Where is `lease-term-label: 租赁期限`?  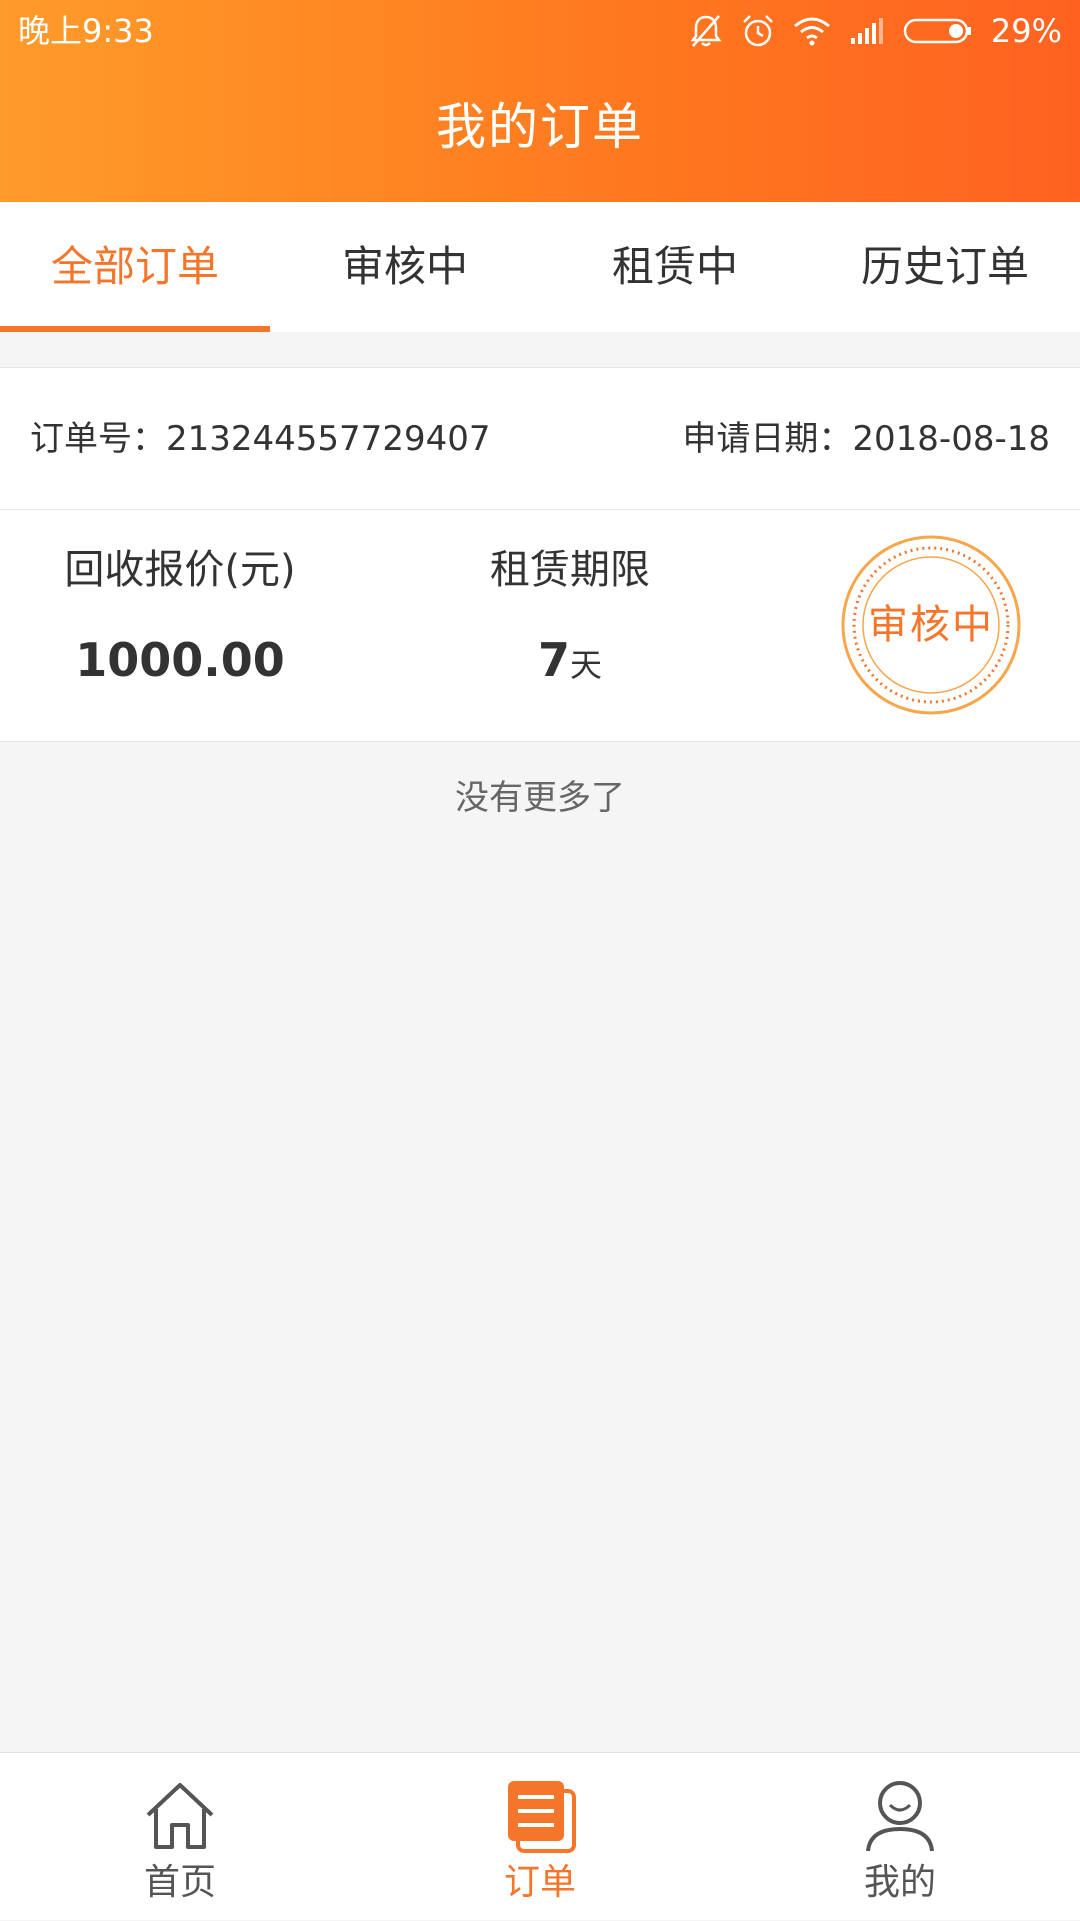
lease-term-label: 租赁期限 is located at coordinates (570, 570).